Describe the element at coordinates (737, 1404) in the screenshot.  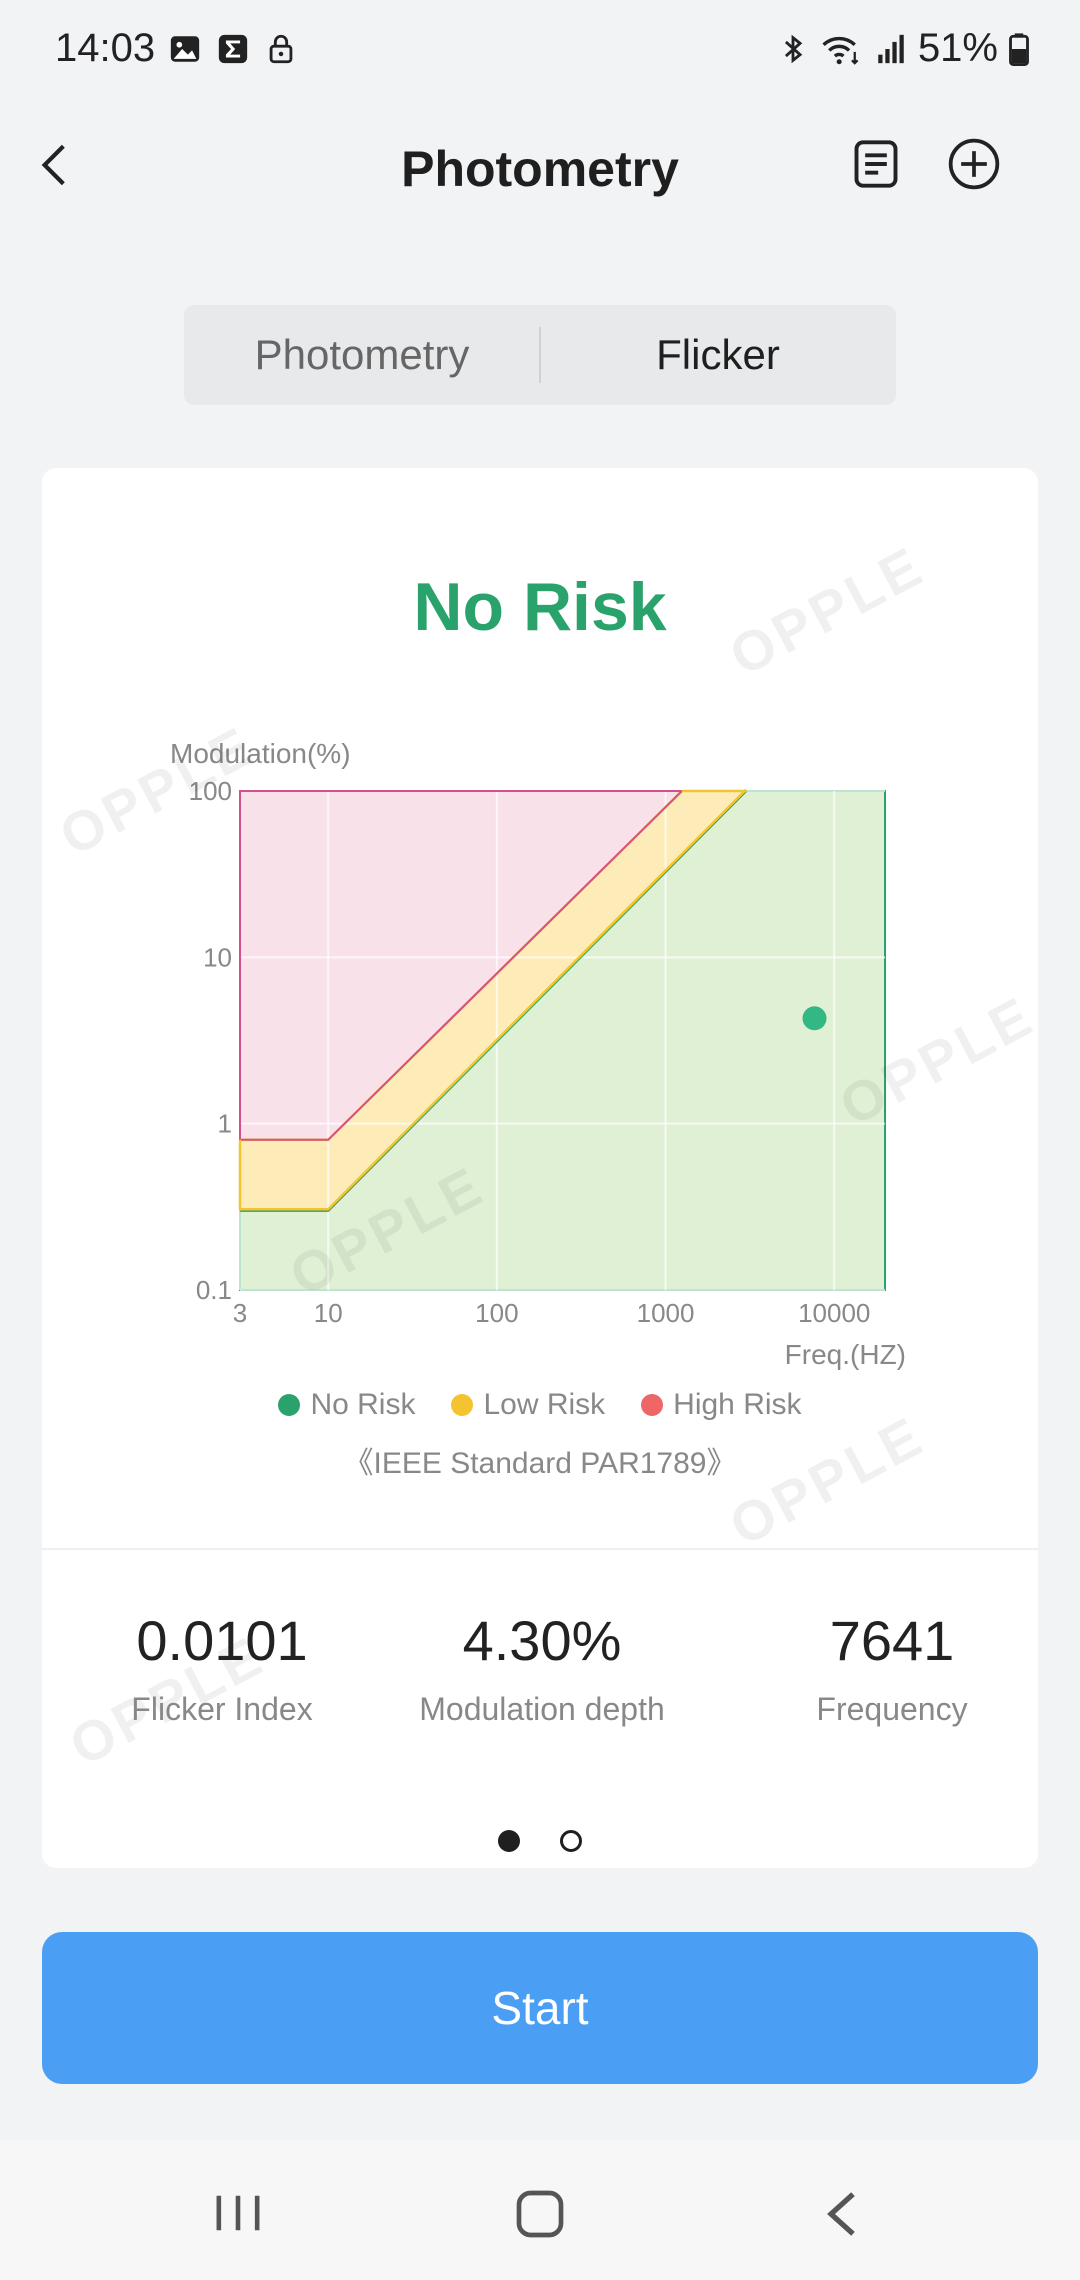
I see `legend-label: High Risk` at that location.